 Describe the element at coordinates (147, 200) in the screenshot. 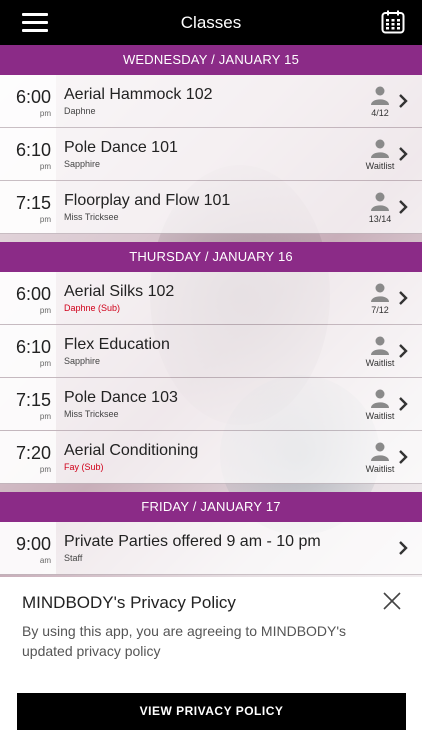

I see `class-name: Floorplay and Flow 101` at that location.